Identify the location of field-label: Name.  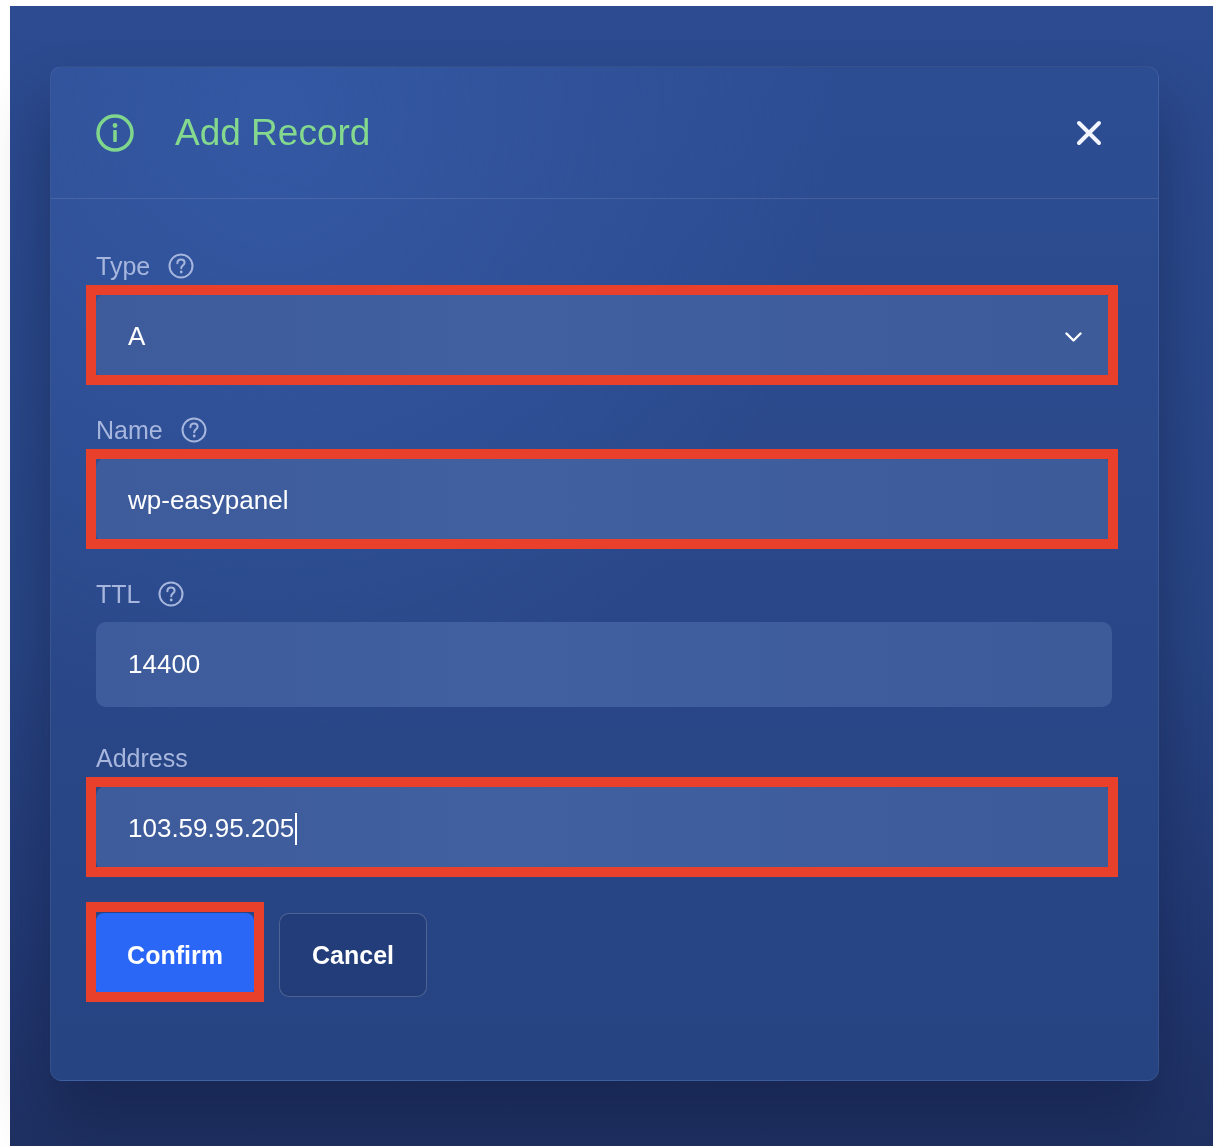
(129, 430).